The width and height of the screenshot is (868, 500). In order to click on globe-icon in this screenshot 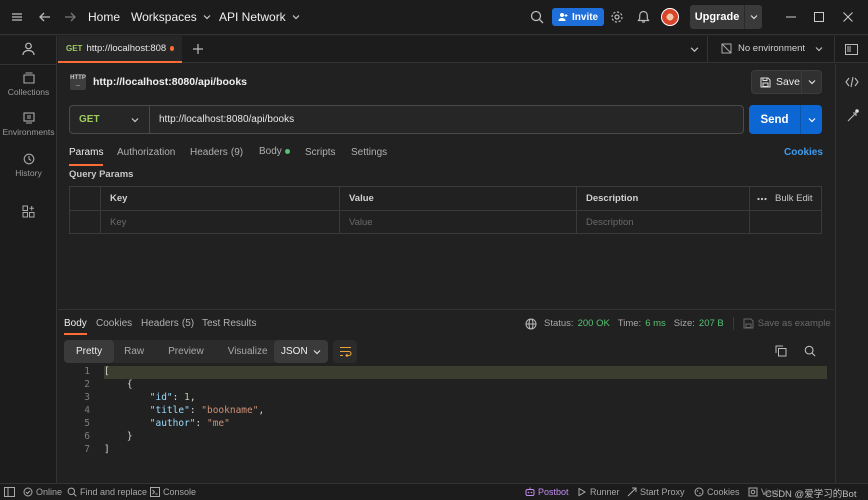, I will do `click(531, 324)`.